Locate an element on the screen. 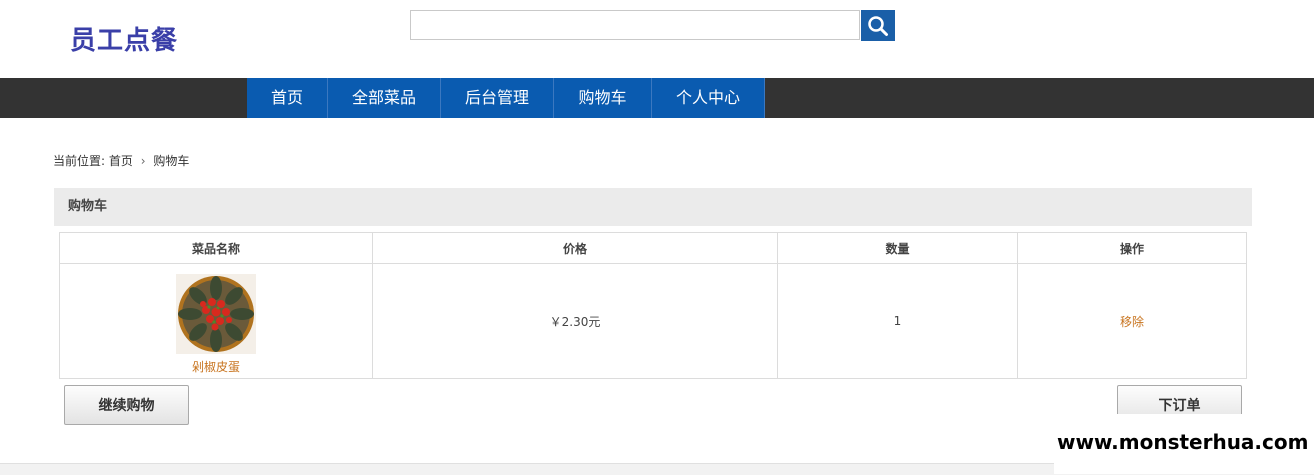 This screenshot has width=1314, height=475. nav-item-admin: 后台管理 is located at coordinates (497, 98).